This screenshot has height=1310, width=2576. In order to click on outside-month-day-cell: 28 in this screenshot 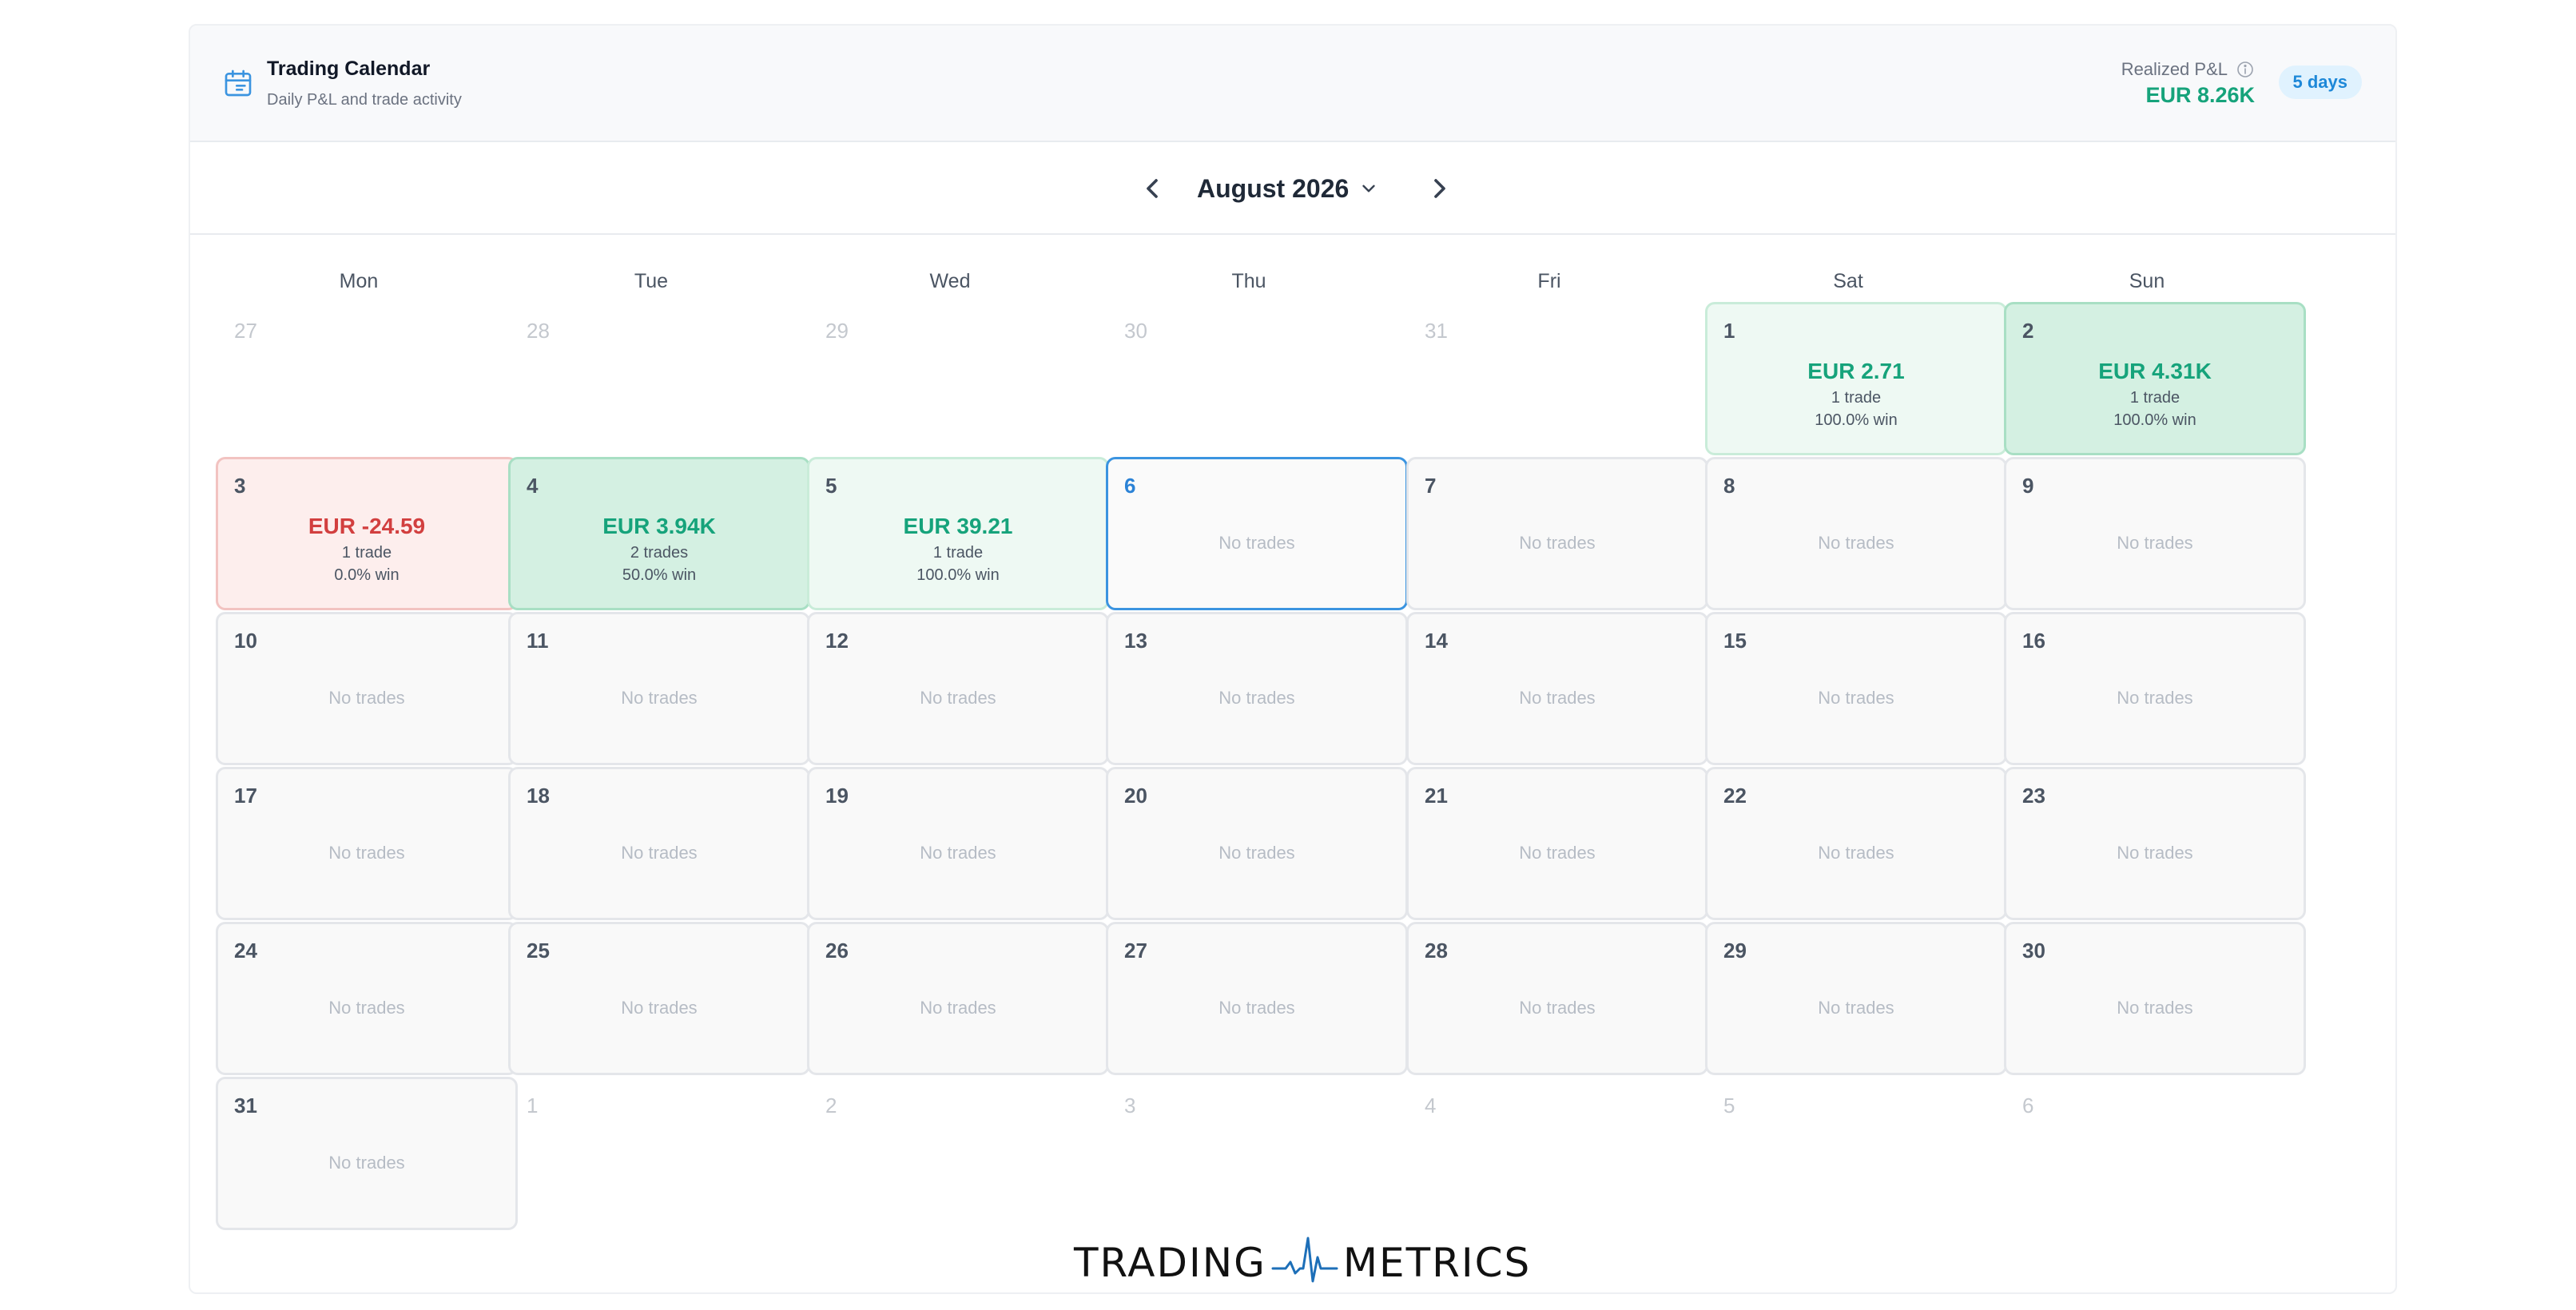, I will do `click(659, 379)`.